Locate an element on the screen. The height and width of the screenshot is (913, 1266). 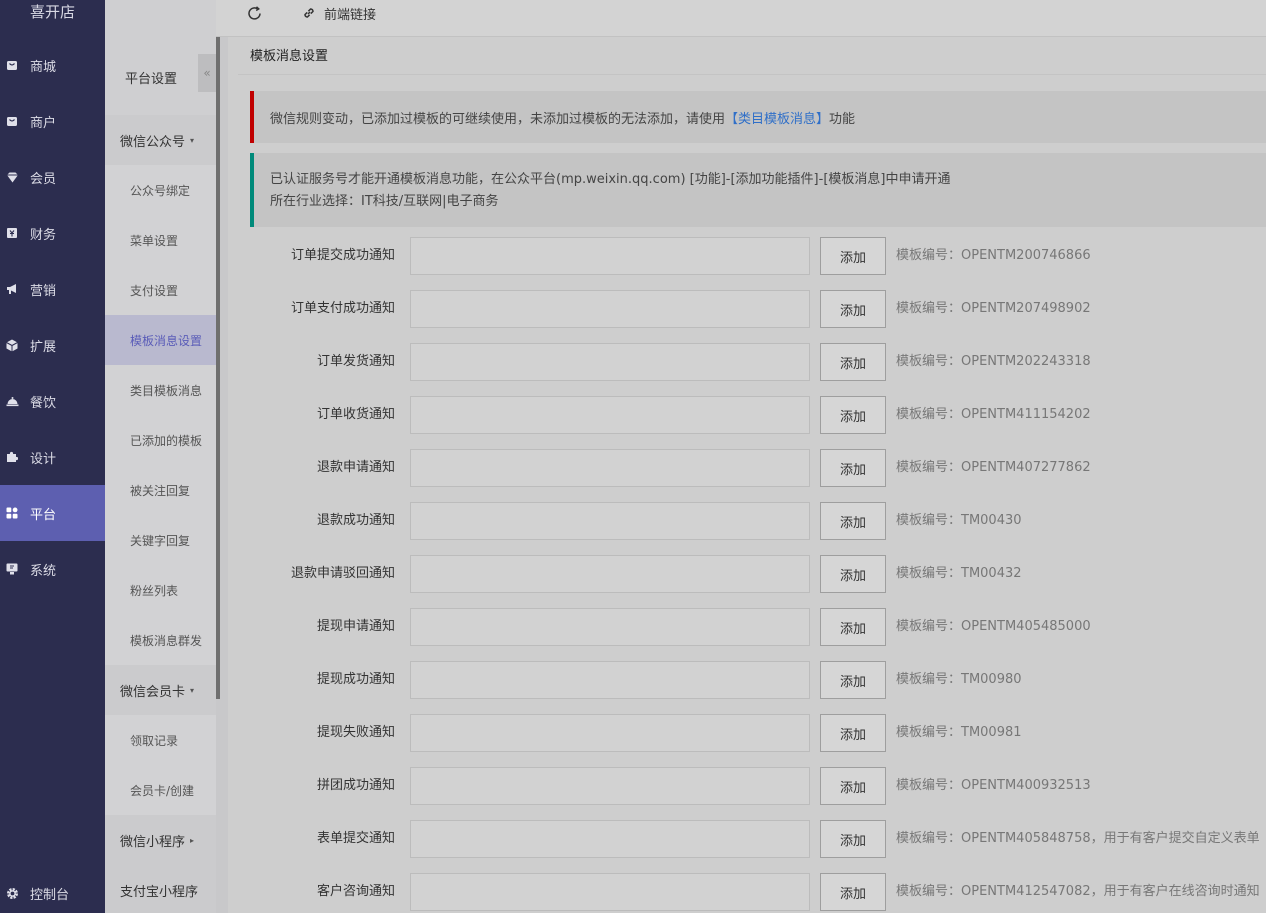
template-code: 模板编号：TM00980 is located at coordinates (959, 679).